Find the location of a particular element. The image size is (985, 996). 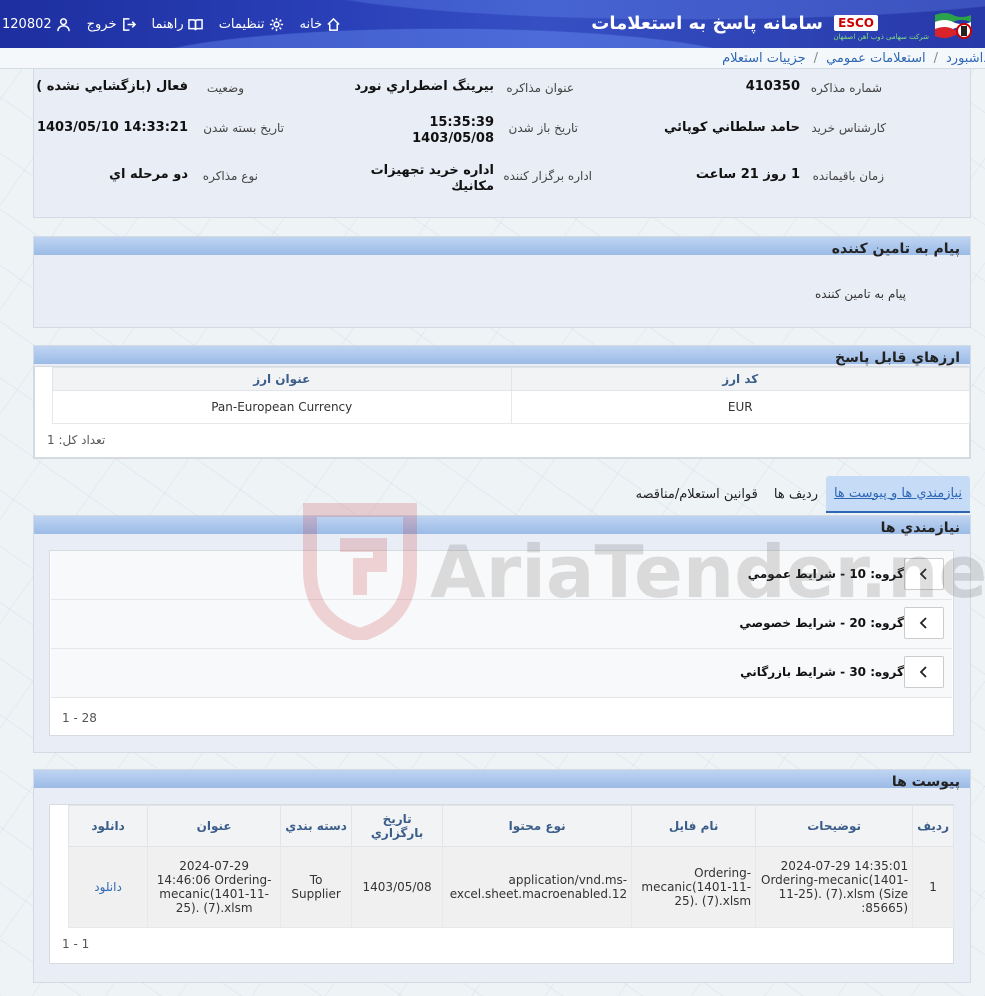

col-content-type-header: نوع محتوا is located at coordinates (537, 826).